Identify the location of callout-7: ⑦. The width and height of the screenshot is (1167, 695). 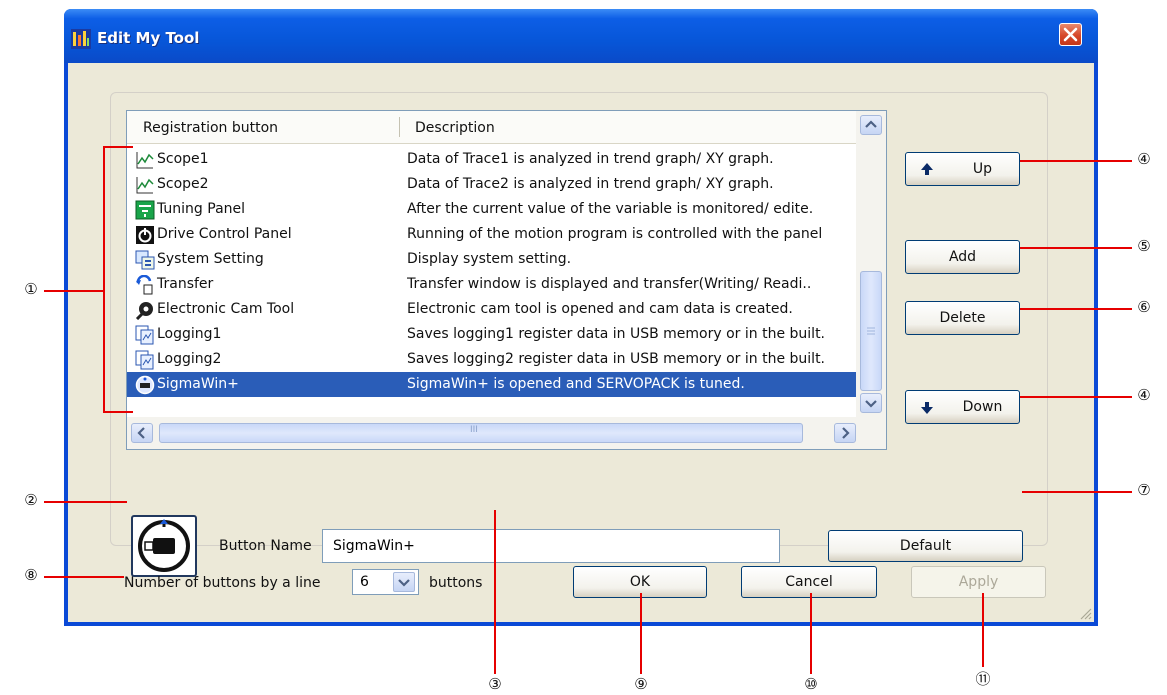
(1144, 490).